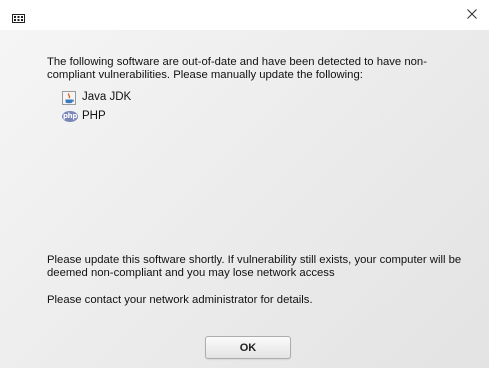 This screenshot has height=368, width=489. Describe the element at coordinates (107, 97) in the screenshot. I see `software-name: Java JDK` at that location.